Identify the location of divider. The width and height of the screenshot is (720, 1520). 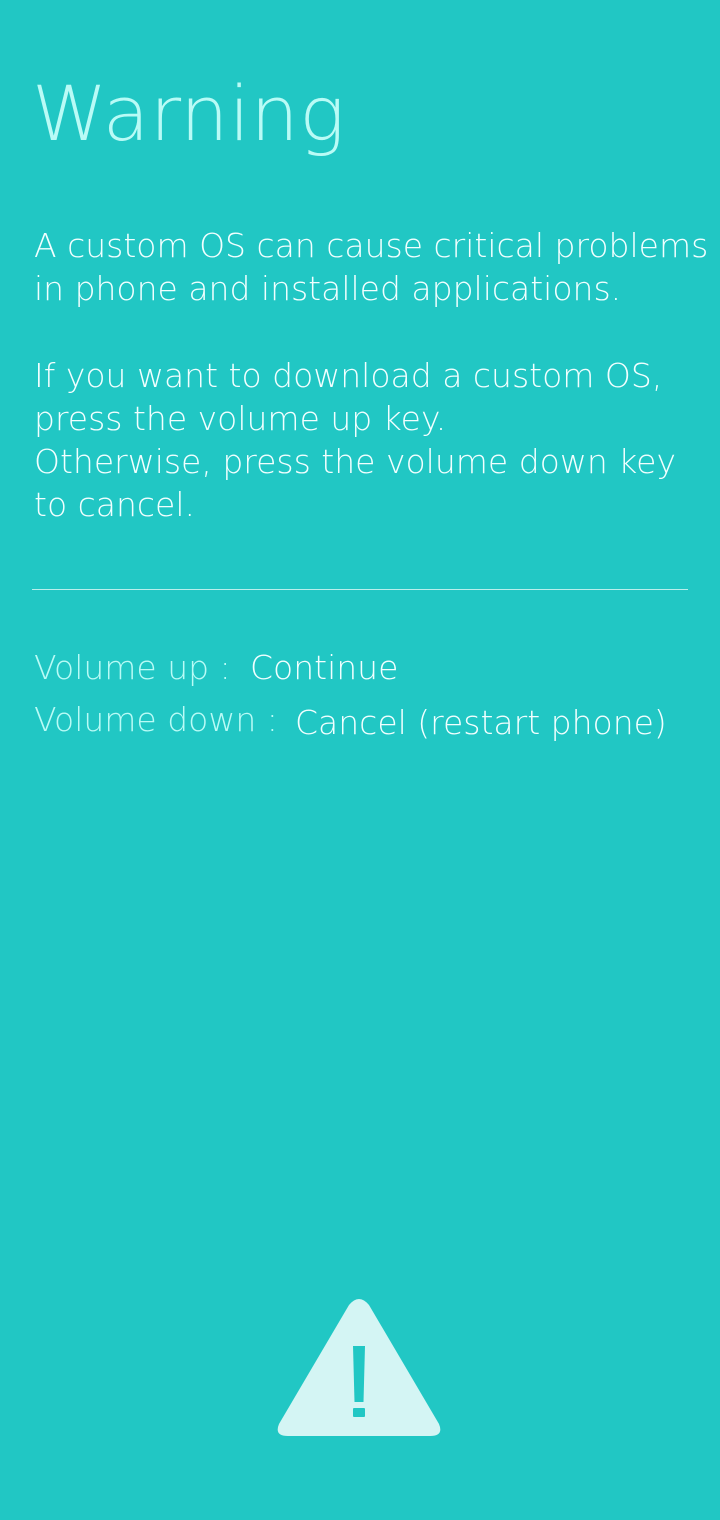
(360, 589).